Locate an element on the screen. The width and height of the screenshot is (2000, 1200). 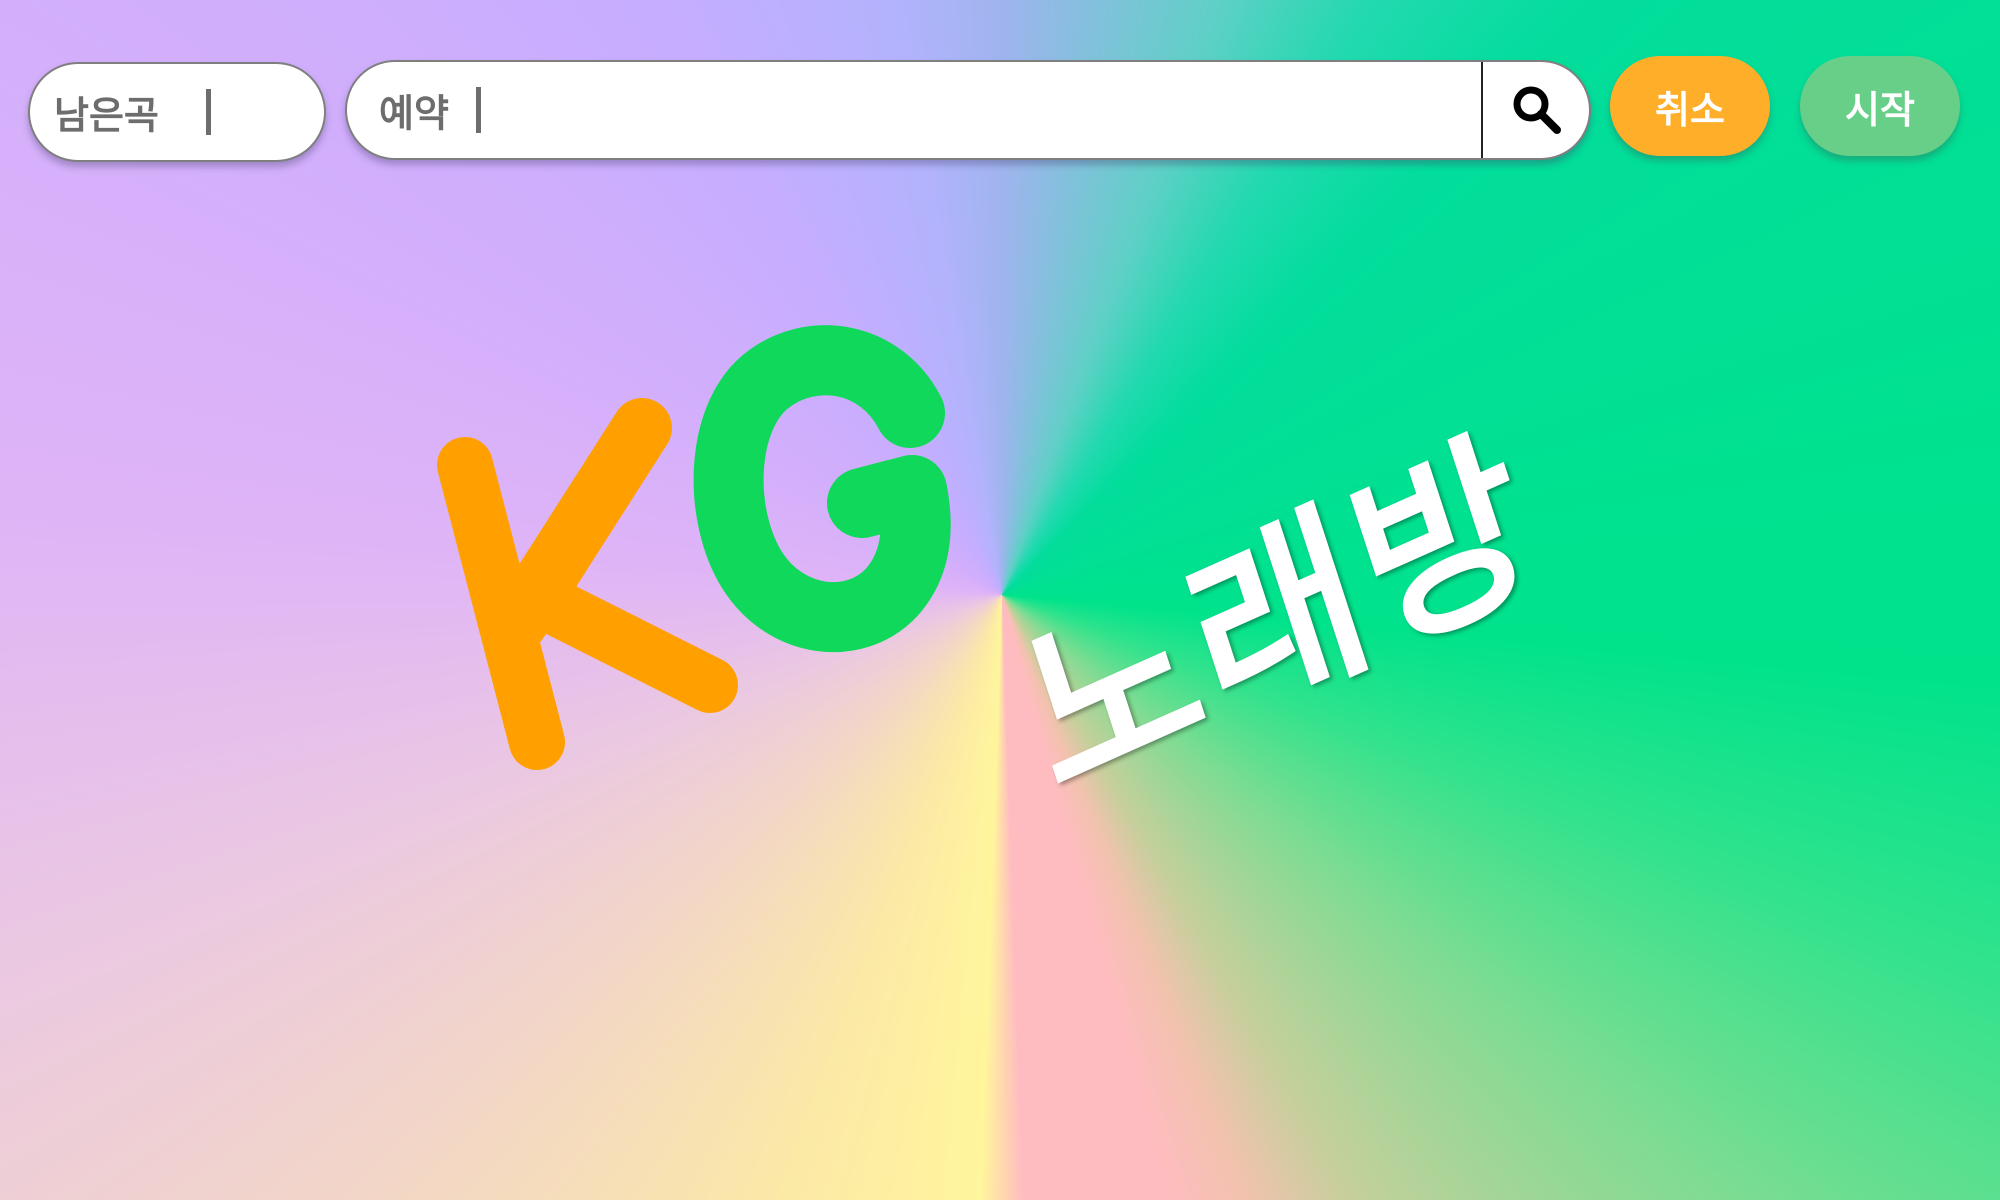
search-icon is located at coordinates (1537, 110).